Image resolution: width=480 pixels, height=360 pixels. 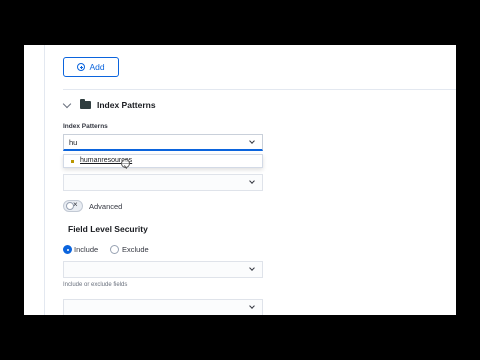 What do you see at coordinates (163, 161) in the screenshot?
I see `suggestion-list: humanresources` at bounding box center [163, 161].